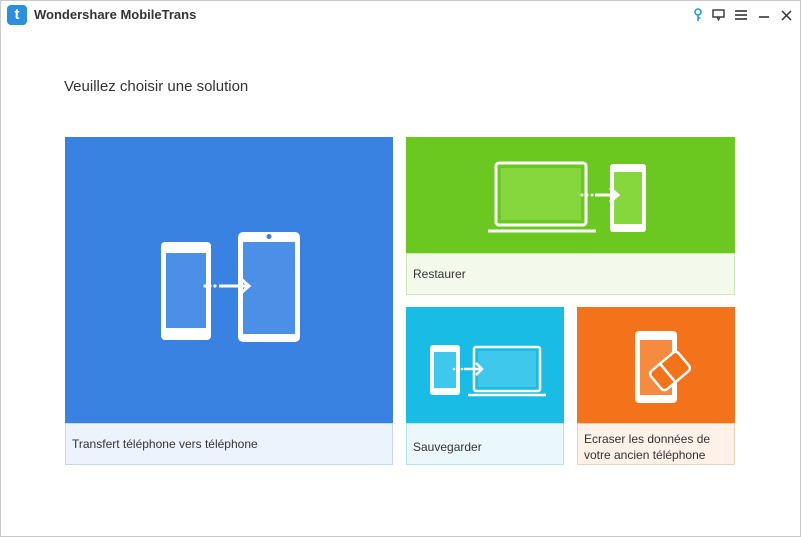 Image resolution: width=801 pixels, height=537 pixels. I want to click on feedback-icon, so click(718, 15).